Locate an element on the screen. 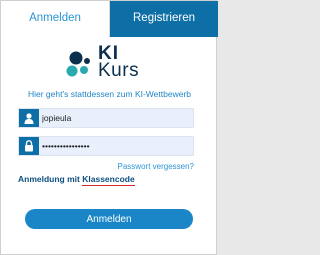 Image resolution: width=320 pixels, height=255 pixels. forgot-password-link: Passwort vergessen? is located at coordinates (156, 166).